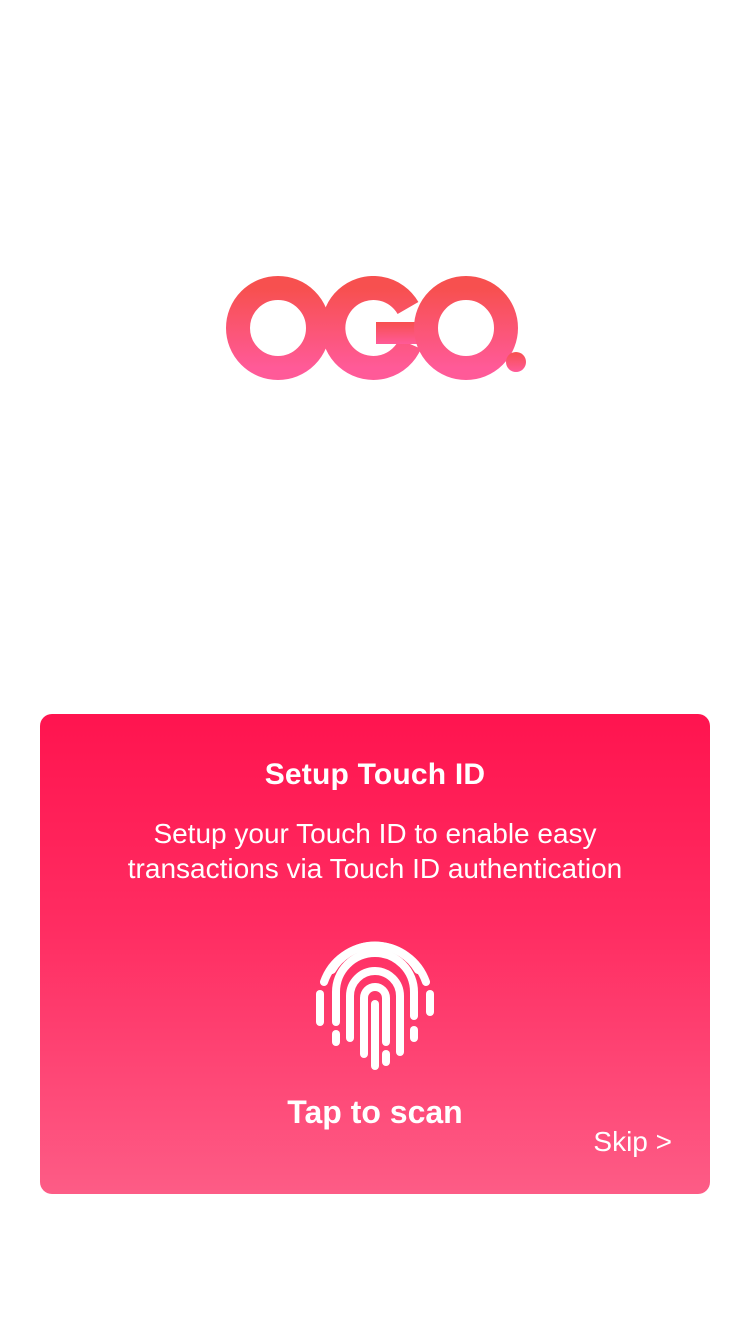  Describe the element at coordinates (375, 774) in the screenshot. I see `card-title: Setup Touch ID` at that location.